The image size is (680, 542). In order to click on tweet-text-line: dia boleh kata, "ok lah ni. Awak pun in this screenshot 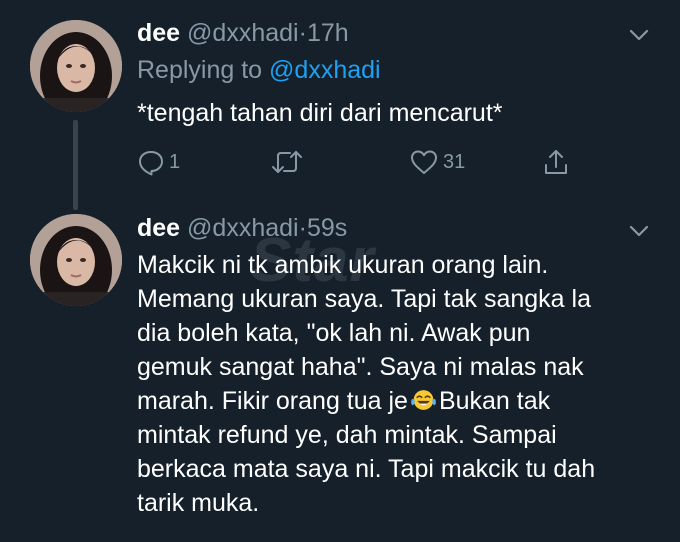, I will do `click(334, 333)`.